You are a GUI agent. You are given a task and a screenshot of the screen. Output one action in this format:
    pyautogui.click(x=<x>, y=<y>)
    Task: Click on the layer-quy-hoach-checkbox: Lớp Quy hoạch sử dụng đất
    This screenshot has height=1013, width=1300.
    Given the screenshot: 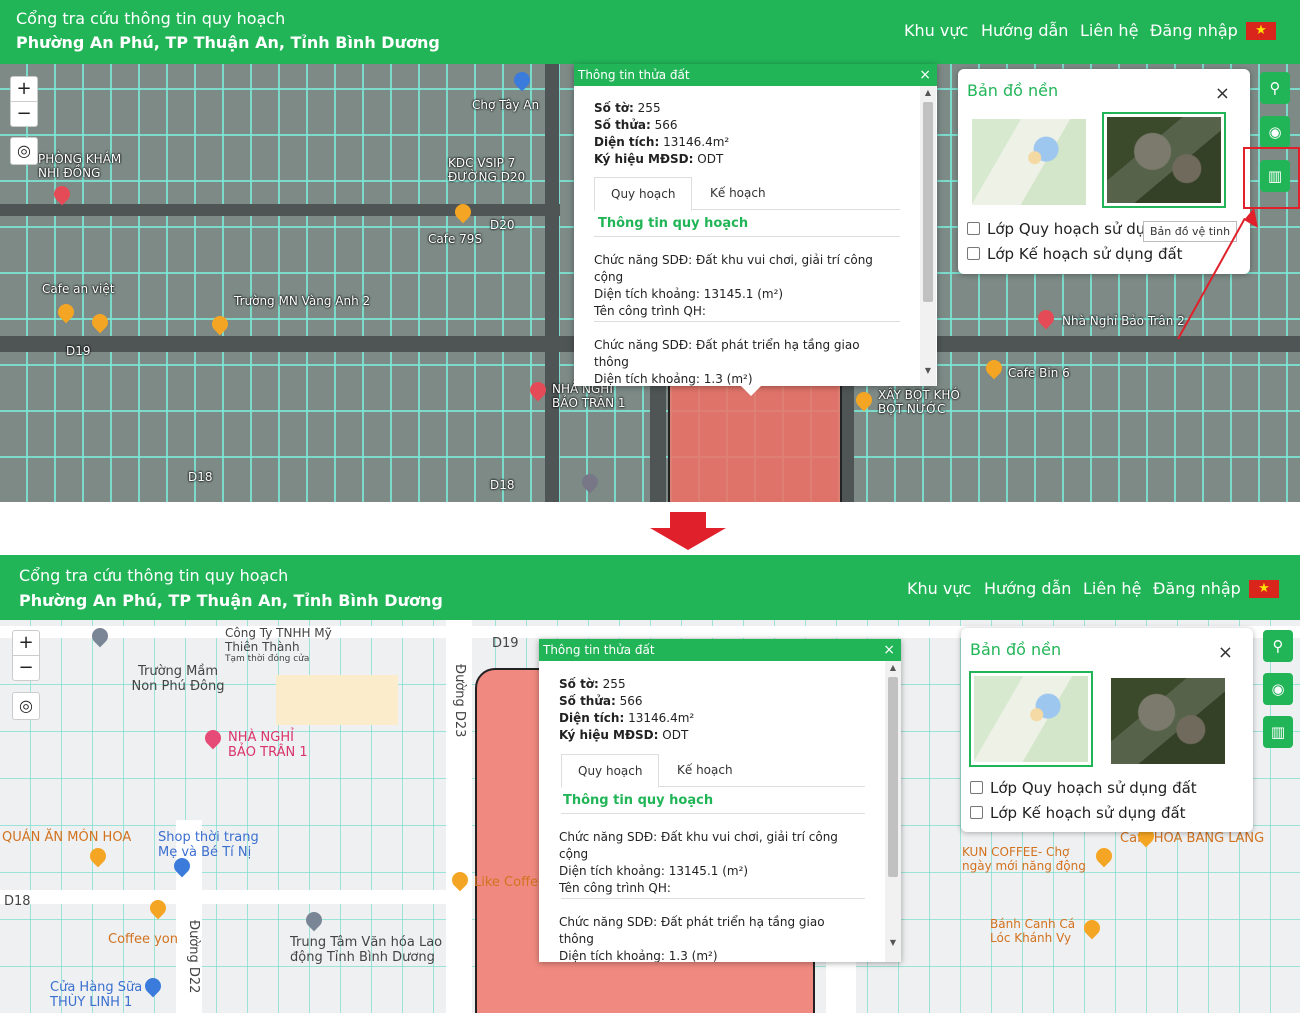 What is the action you would take?
    pyautogui.click(x=1083, y=788)
    